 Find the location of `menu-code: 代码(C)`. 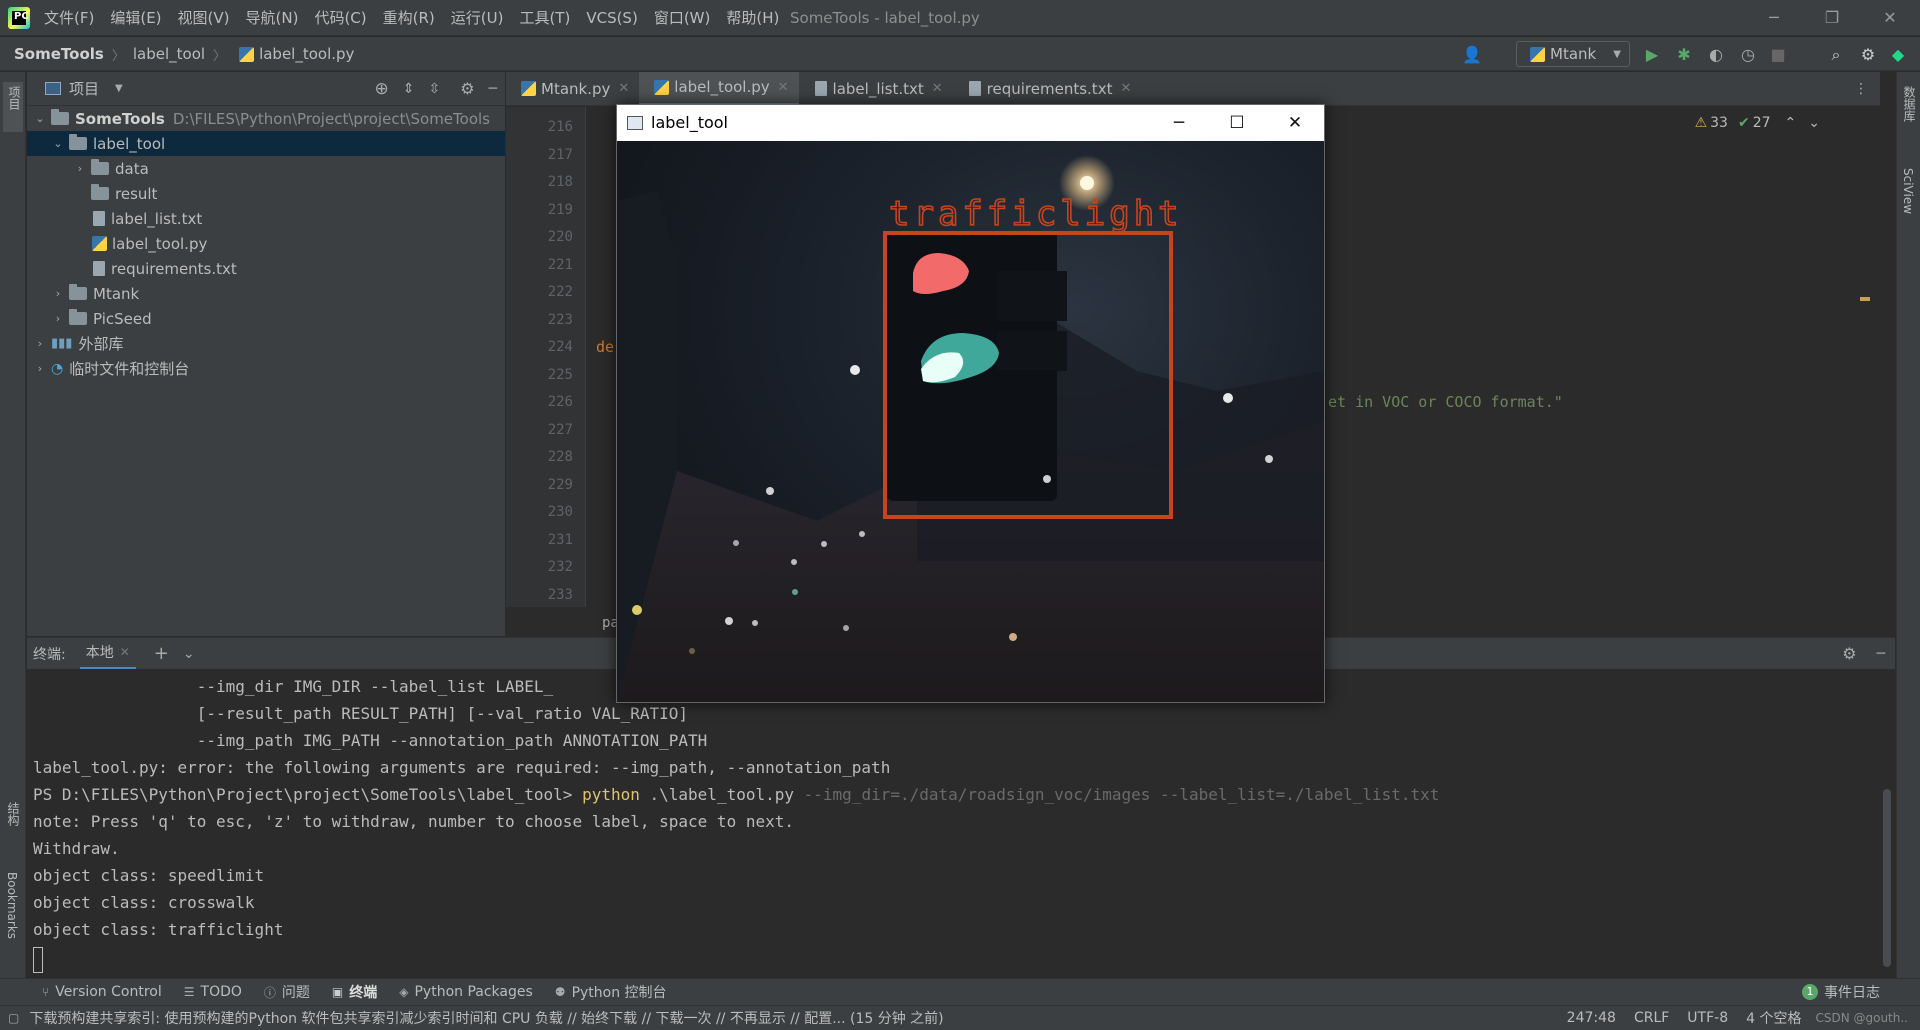

menu-code: 代码(C) is located at coordinates (340, 18).